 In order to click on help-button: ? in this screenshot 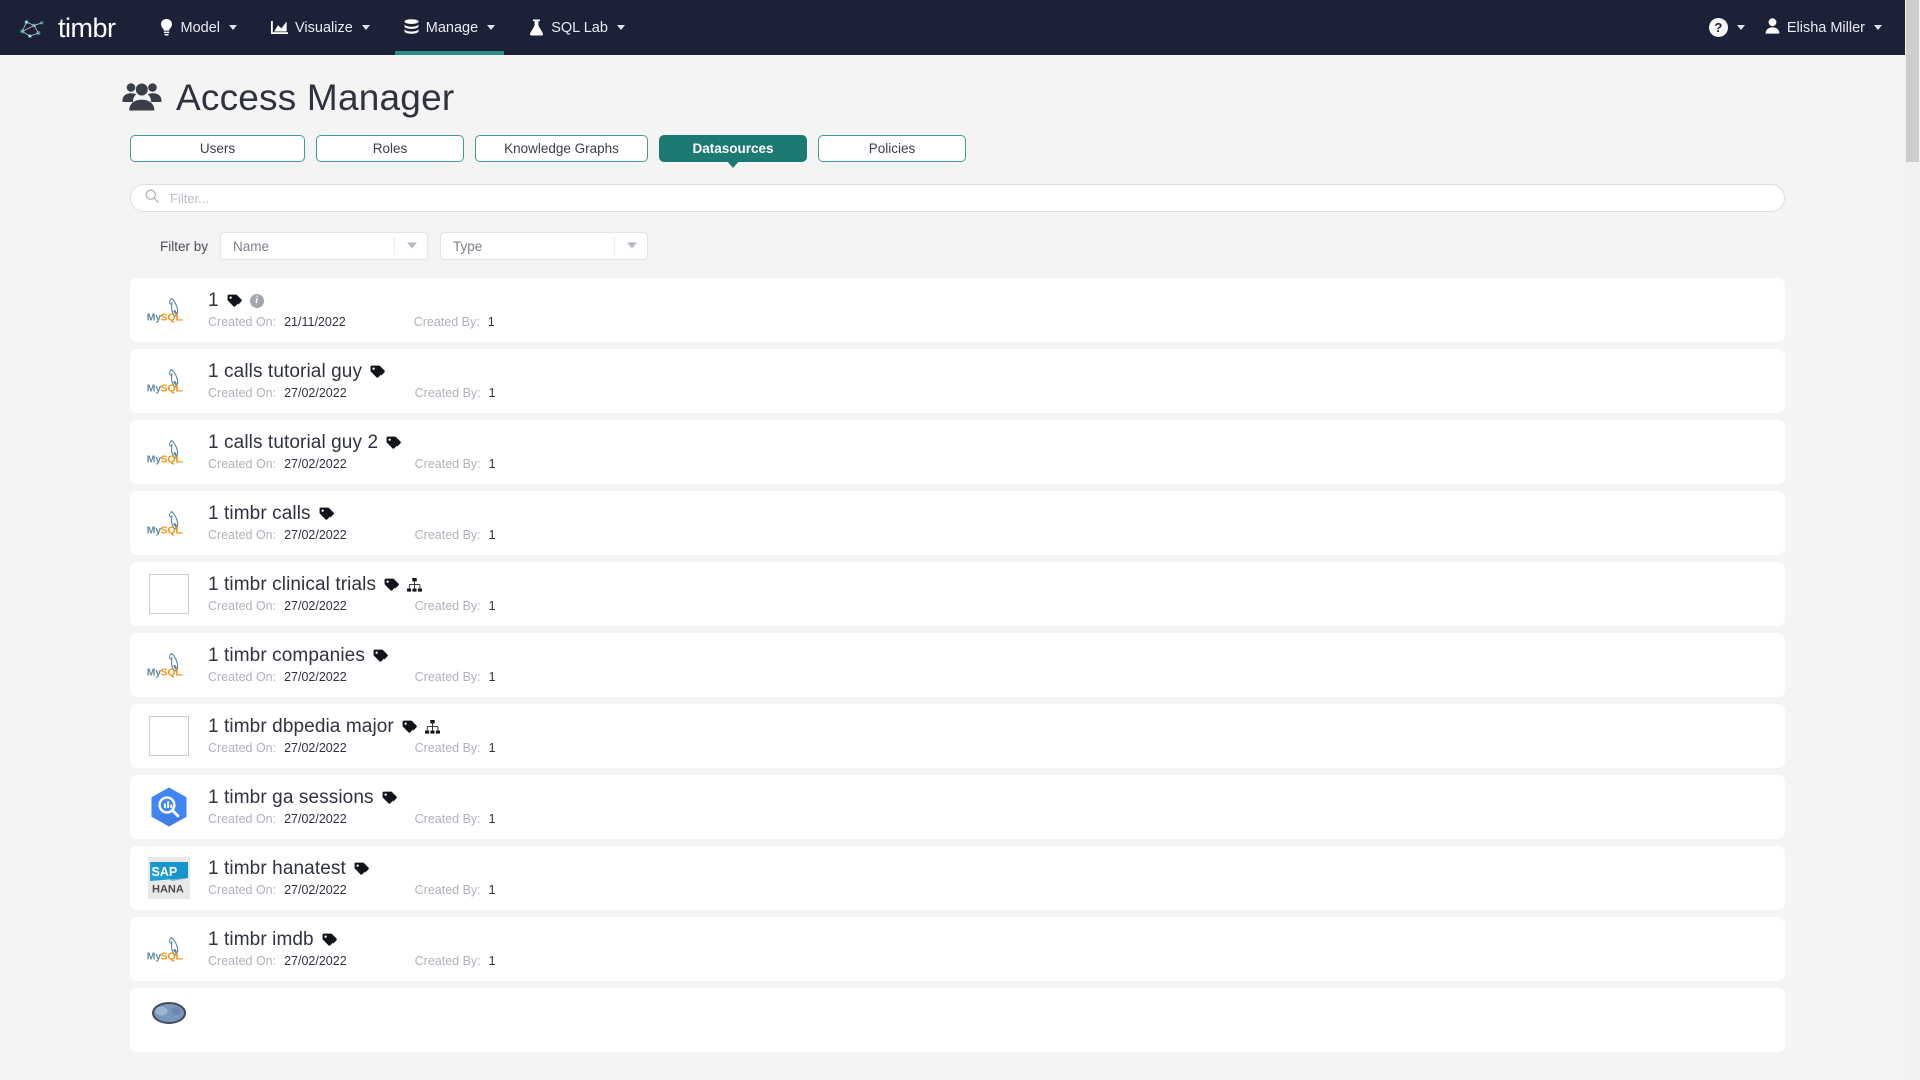, I will do `click(1727, 27)`.